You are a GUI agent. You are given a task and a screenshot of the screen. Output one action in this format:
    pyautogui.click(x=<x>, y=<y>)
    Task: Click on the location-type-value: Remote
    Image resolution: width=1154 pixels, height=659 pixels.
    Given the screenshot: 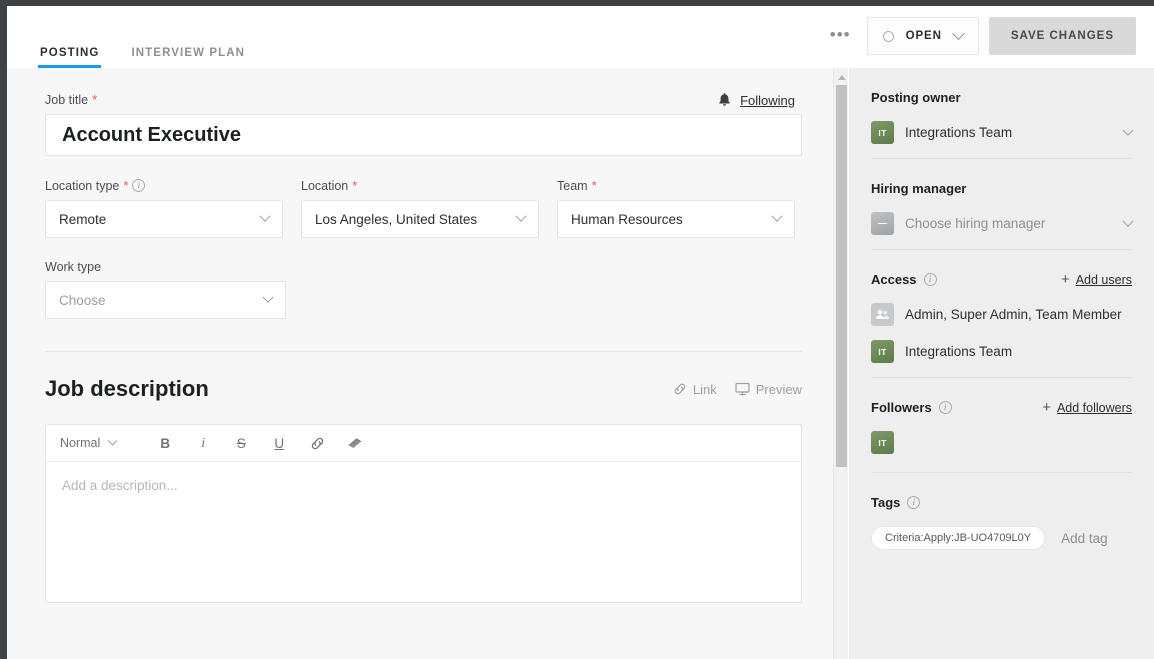 What is the action you would take?
    pyautogui.click(x=83, y=219)
    